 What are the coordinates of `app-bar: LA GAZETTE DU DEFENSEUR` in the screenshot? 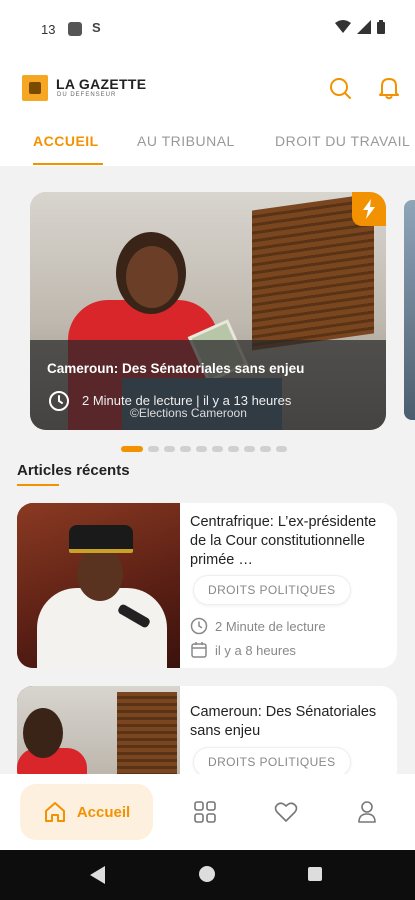 It's located at (207, 88).